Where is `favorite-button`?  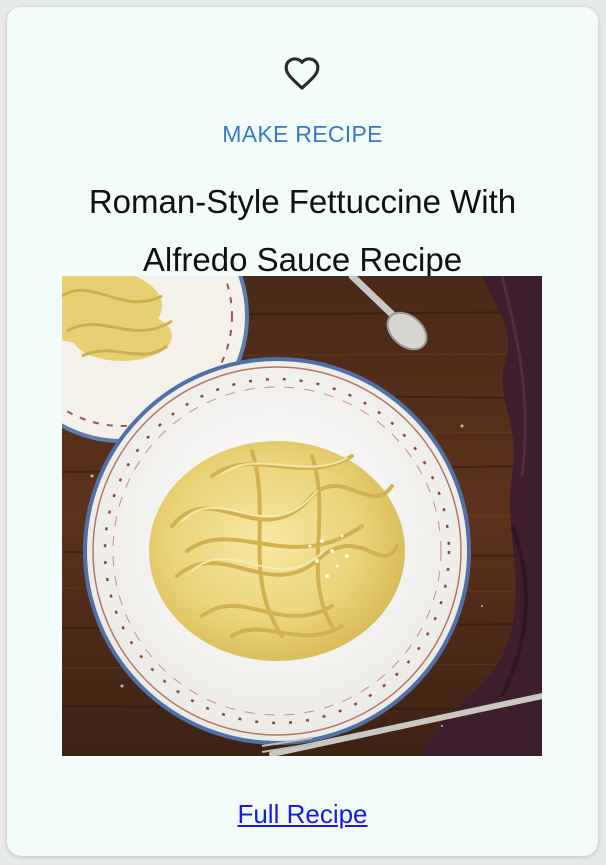
favorite-button is located at coordinates (302, 73).